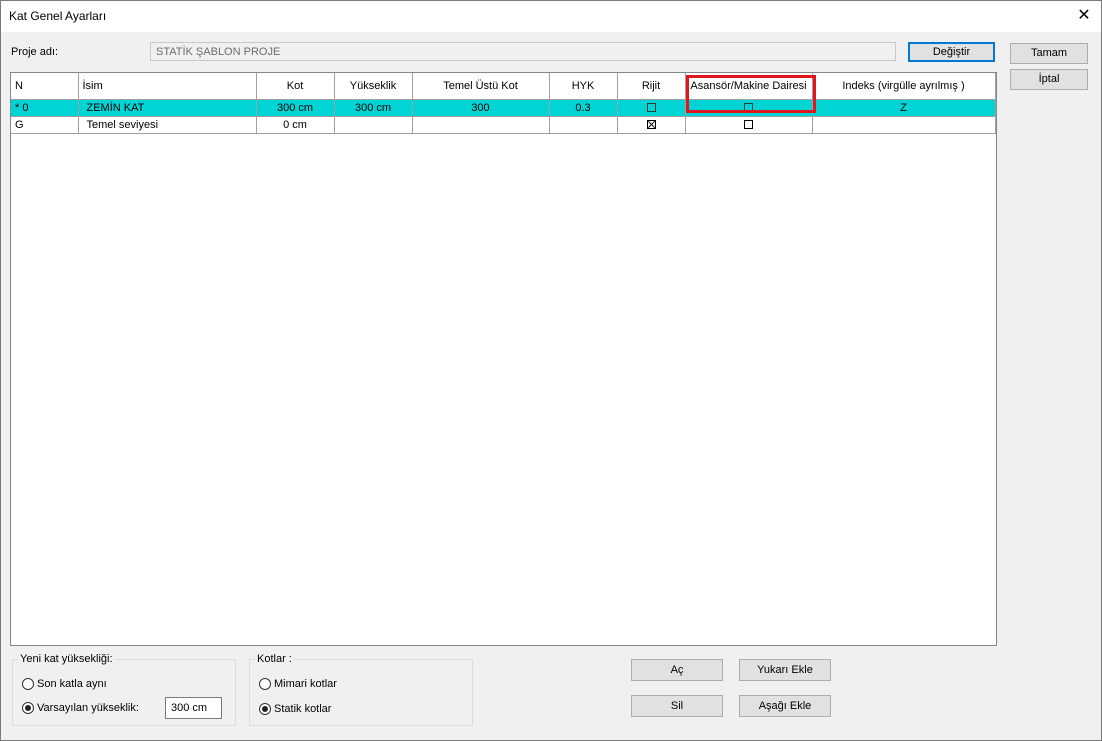 The width and height of the screenshot is (1102, 741). What do you see at coordinates (480, 86) in the screenshot?
I see `col-header-temel-ustu-kot: Temel Üstü Kot` at bounding box center [480, 86].